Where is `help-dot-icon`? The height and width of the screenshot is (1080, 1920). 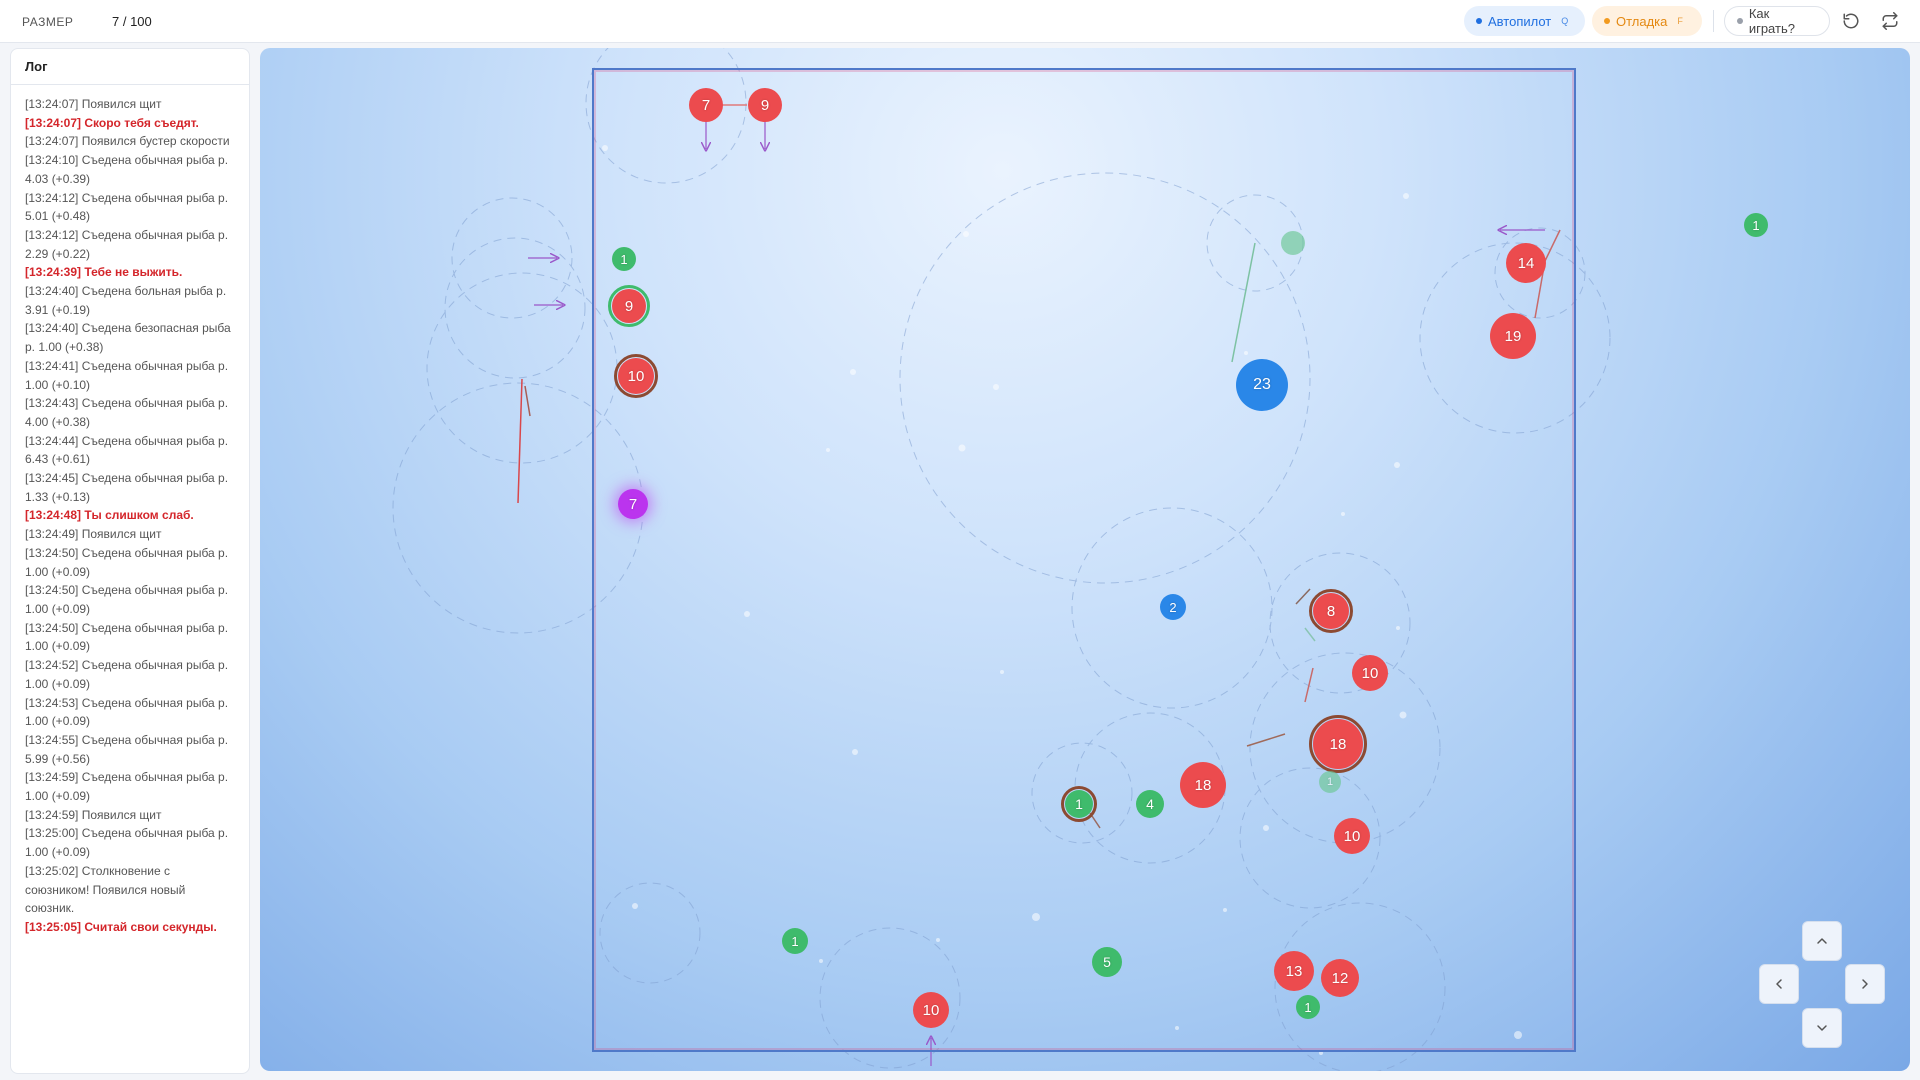 help-dot-icon is located at coordinates (1740, 21).